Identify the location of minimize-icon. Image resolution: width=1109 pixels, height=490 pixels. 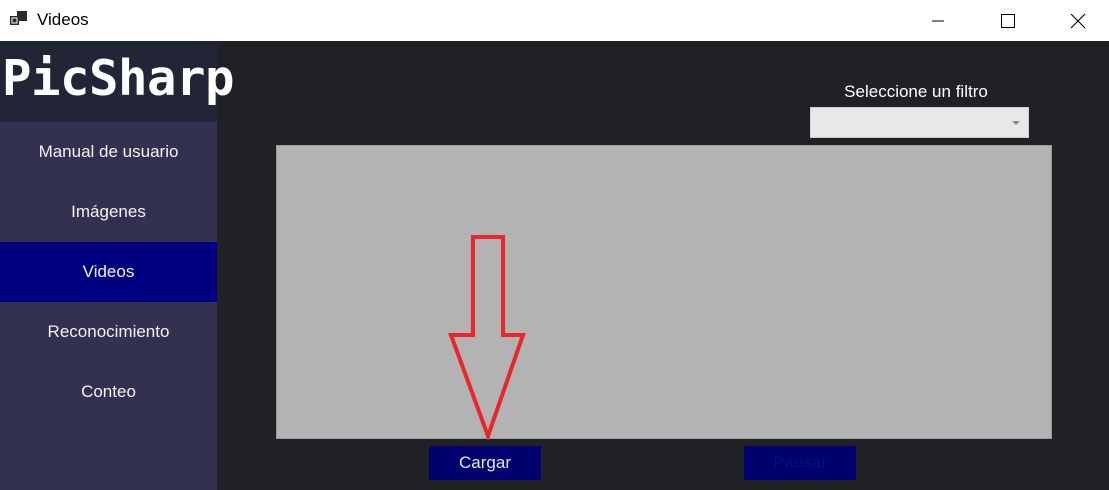
(938, 20).